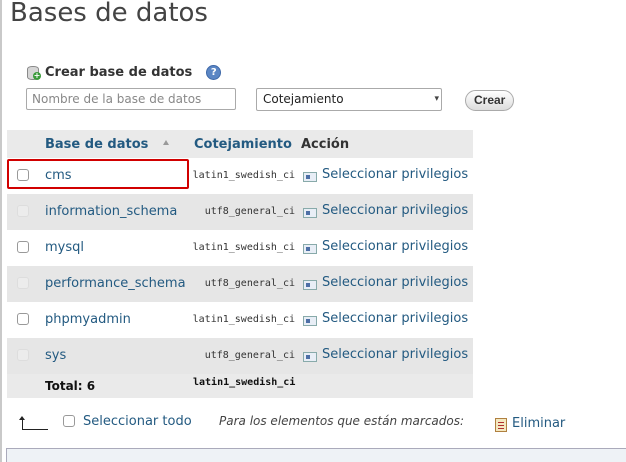 Image resolution: width=626 pixels, height=462 pixels. Describe the element at coordinates (69, 421) in the screenshot. I see `select-all-checkbox` at that location.